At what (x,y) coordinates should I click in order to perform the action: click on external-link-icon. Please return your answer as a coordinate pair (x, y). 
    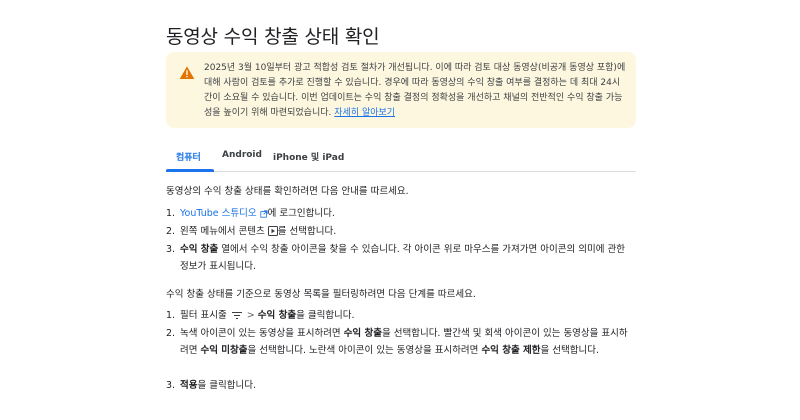
    Looking at the image, I should click on (264, 214).